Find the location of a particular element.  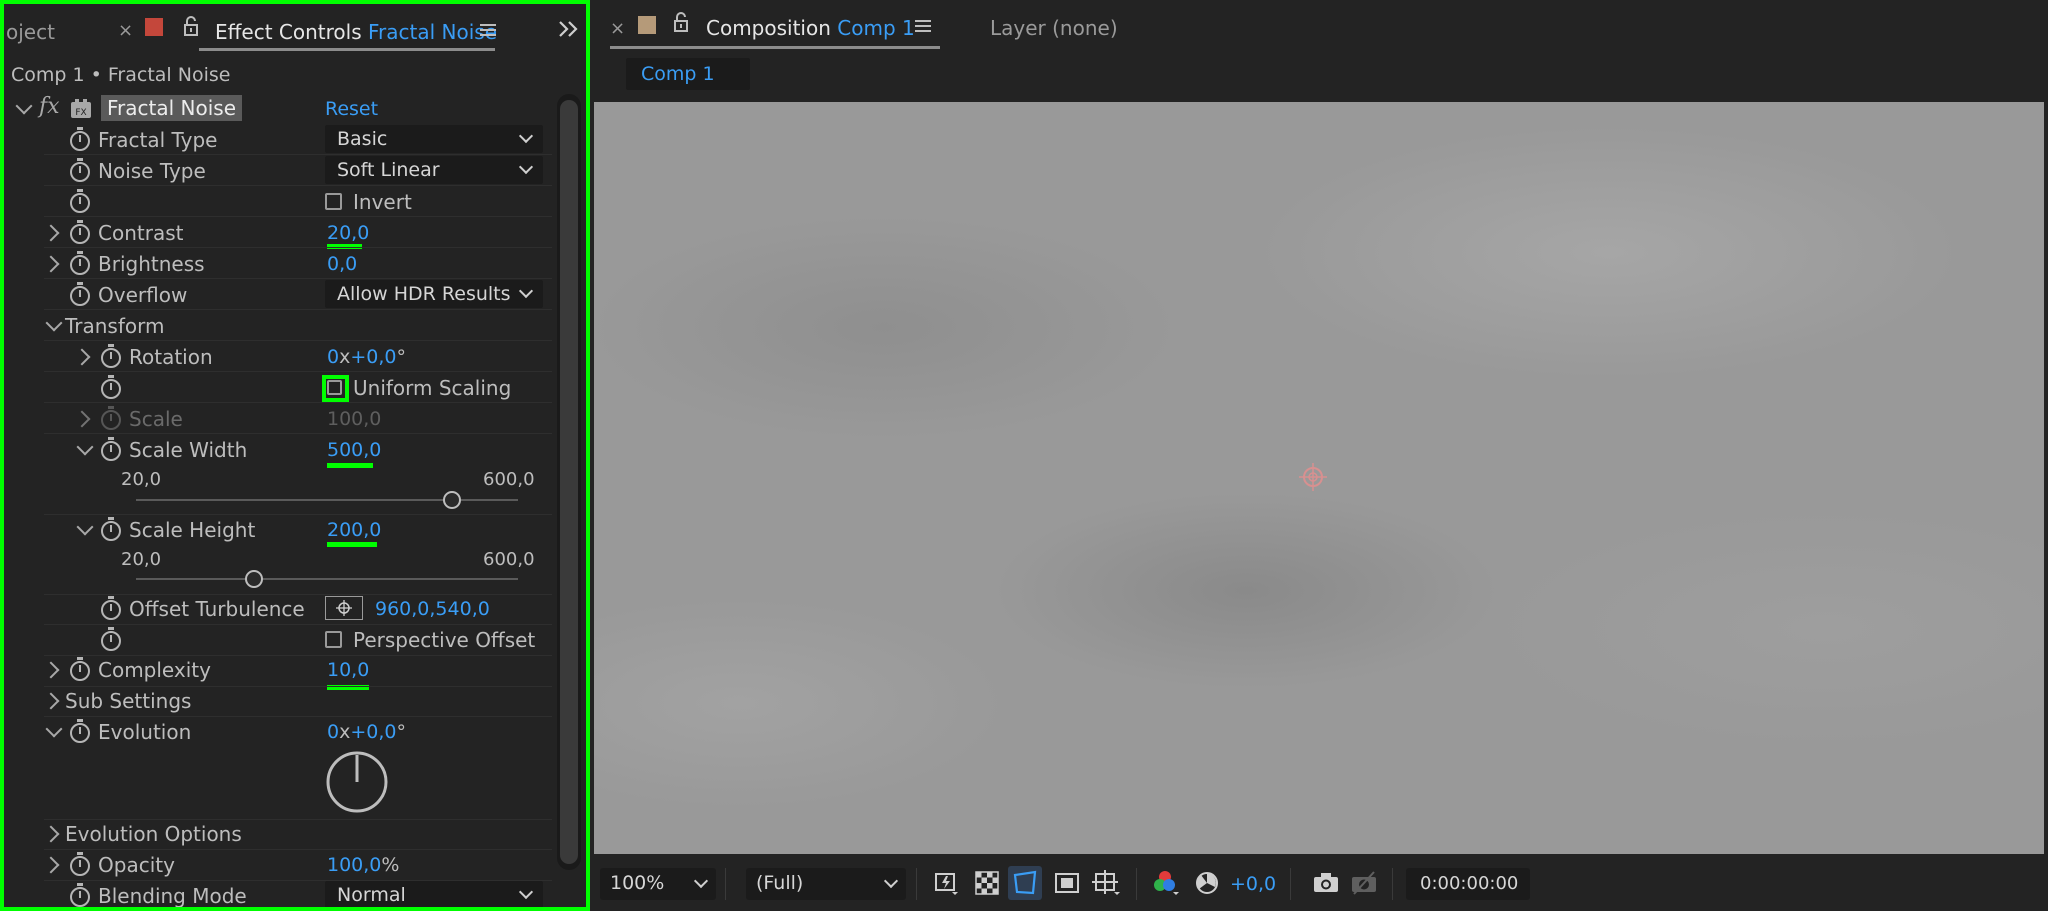

anchor-point-icon is located at coordinates (1313, 477).